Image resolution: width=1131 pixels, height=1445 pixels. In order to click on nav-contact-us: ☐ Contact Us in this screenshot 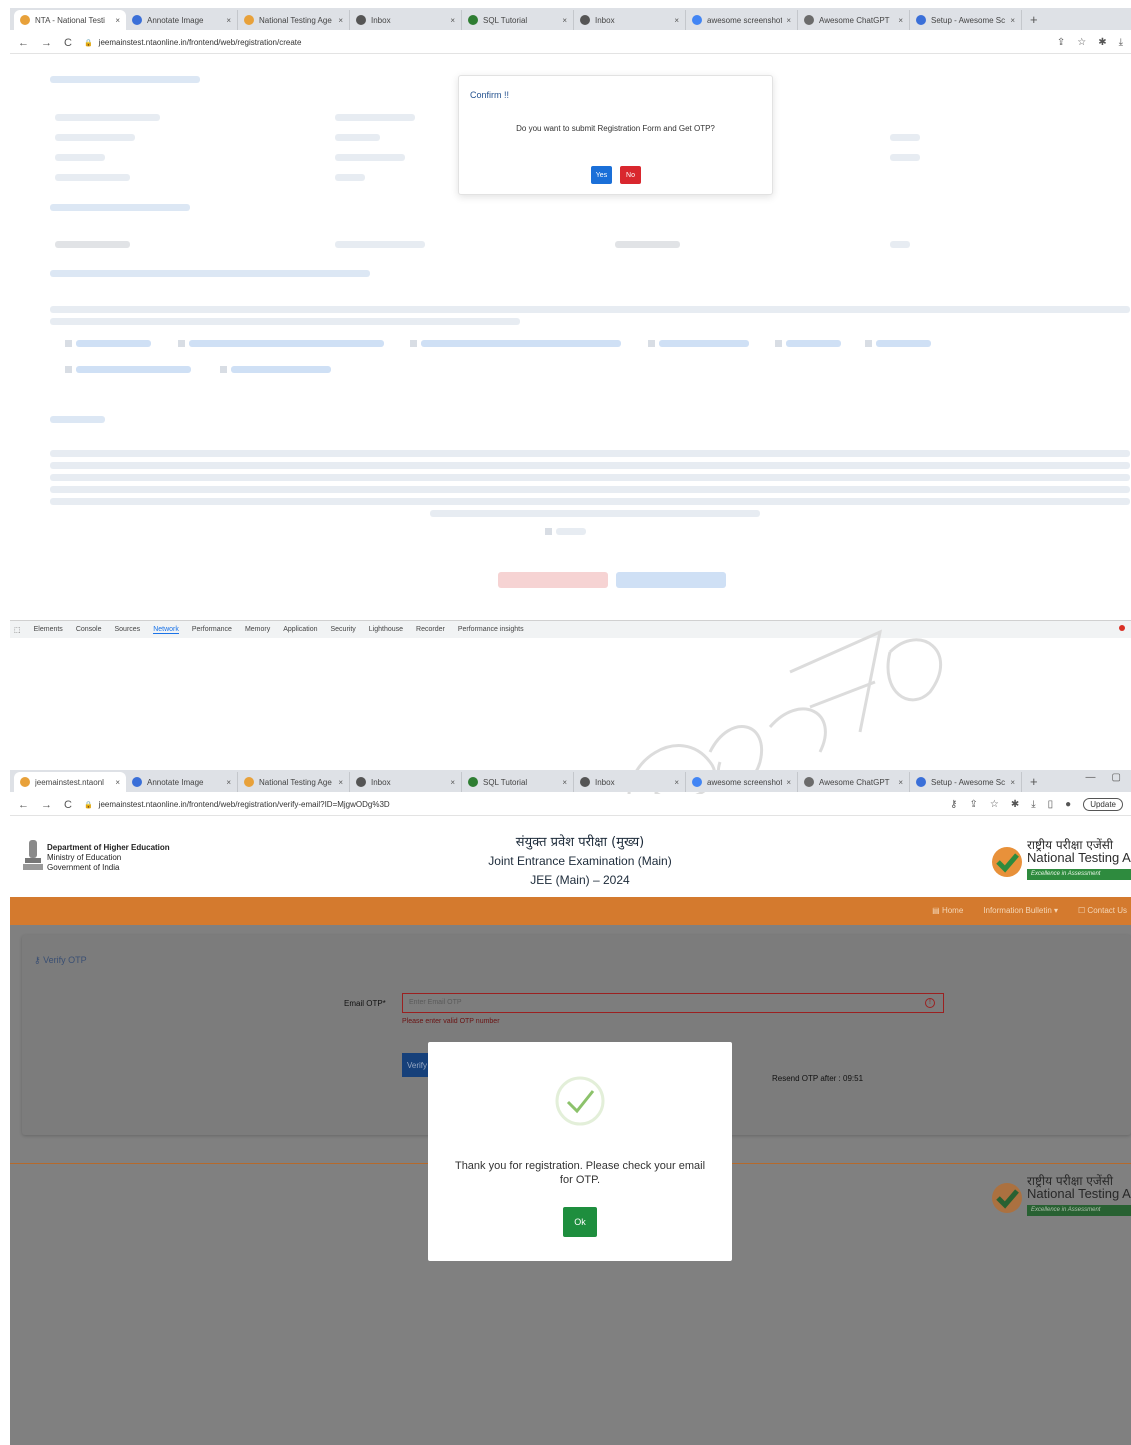, I will do `click(1102, 910)`.